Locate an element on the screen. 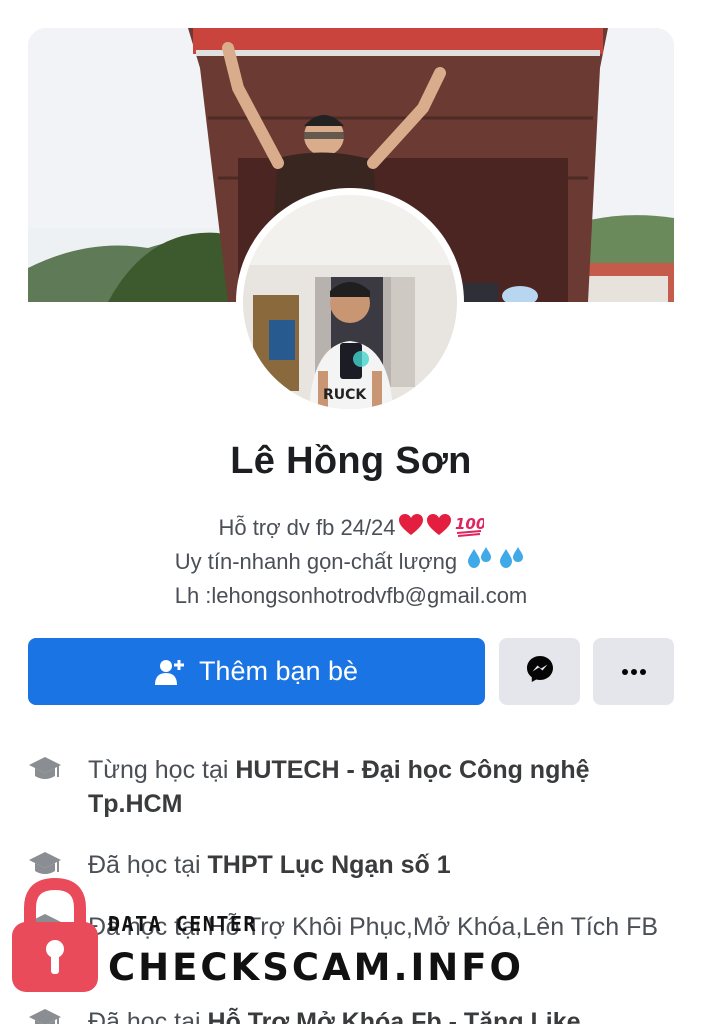 Image resolution: width=702 pixels, height=1024 pixels. avatar-image: RUCK is located at coordinates (350, 302).